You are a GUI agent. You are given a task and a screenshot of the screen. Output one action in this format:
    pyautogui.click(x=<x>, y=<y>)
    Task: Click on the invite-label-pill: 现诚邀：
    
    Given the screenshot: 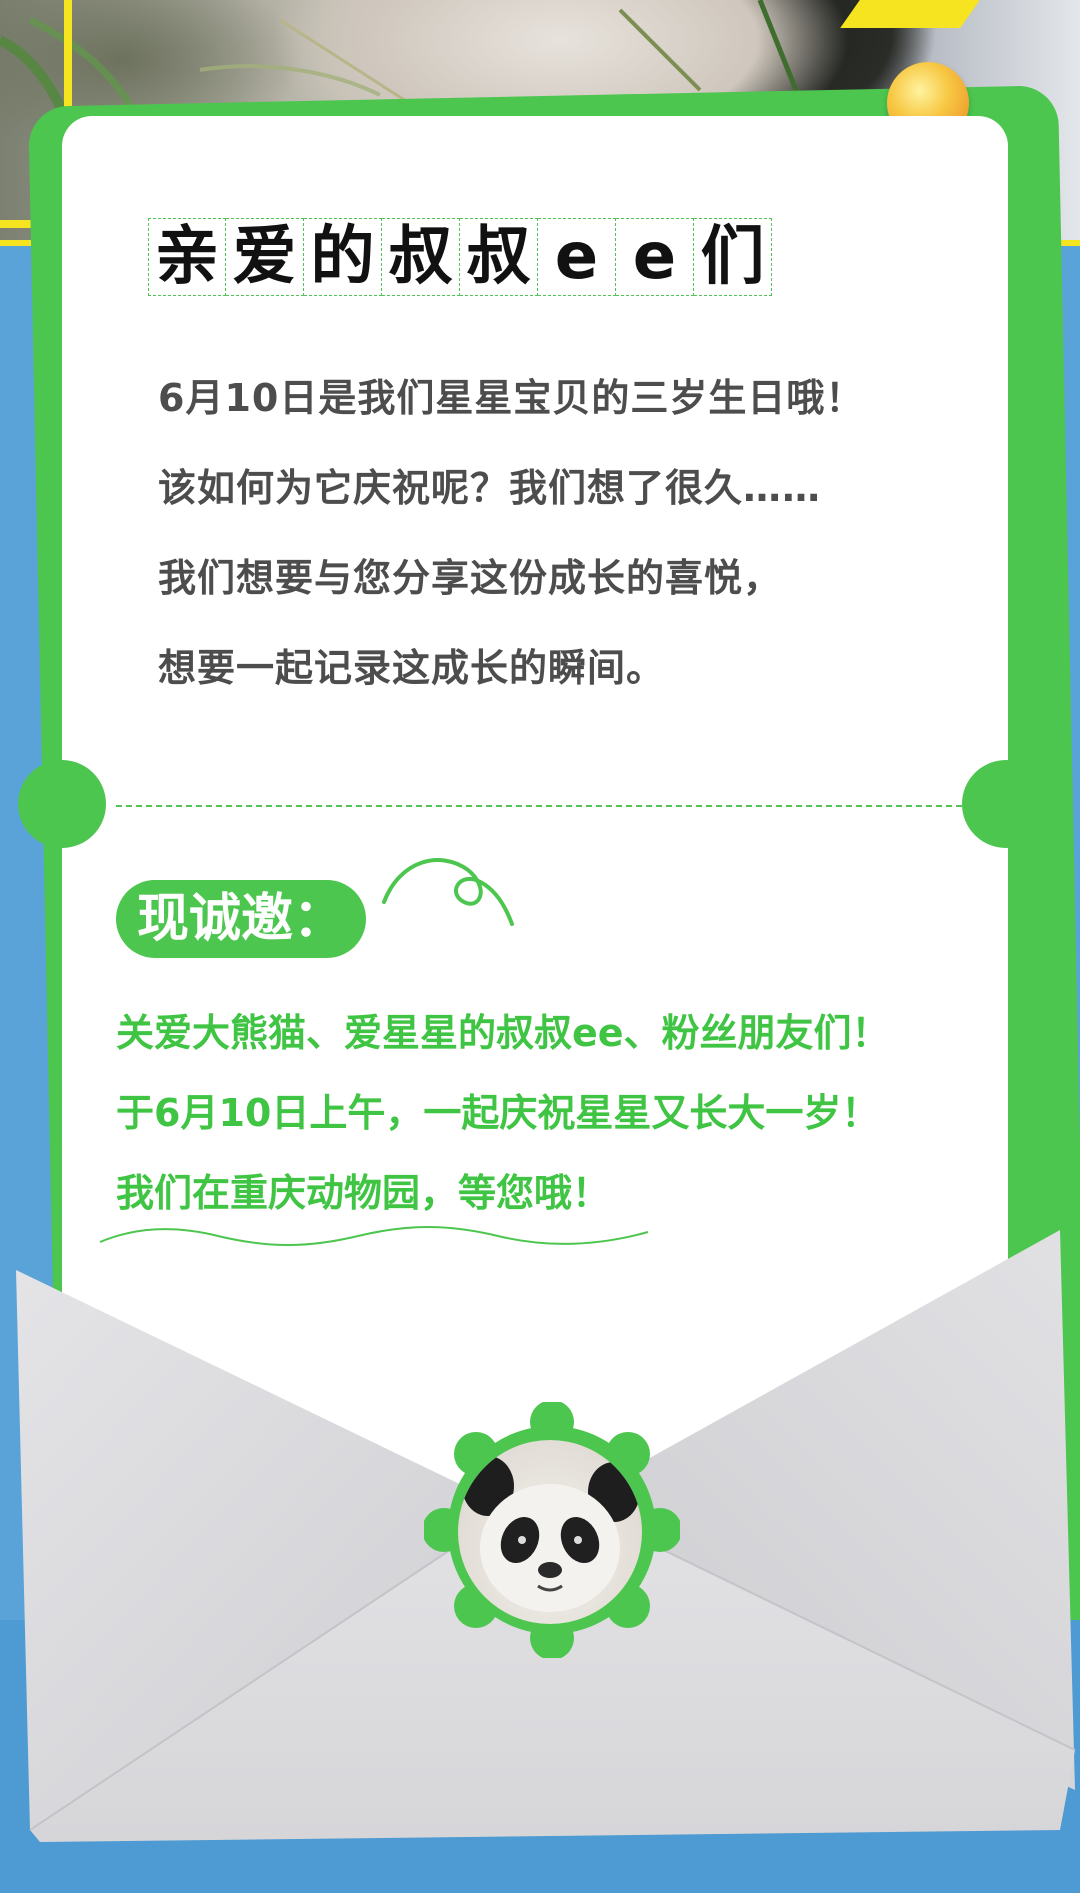 What is the action you would take?
    pyautogui.click(x=241, y=919)
    